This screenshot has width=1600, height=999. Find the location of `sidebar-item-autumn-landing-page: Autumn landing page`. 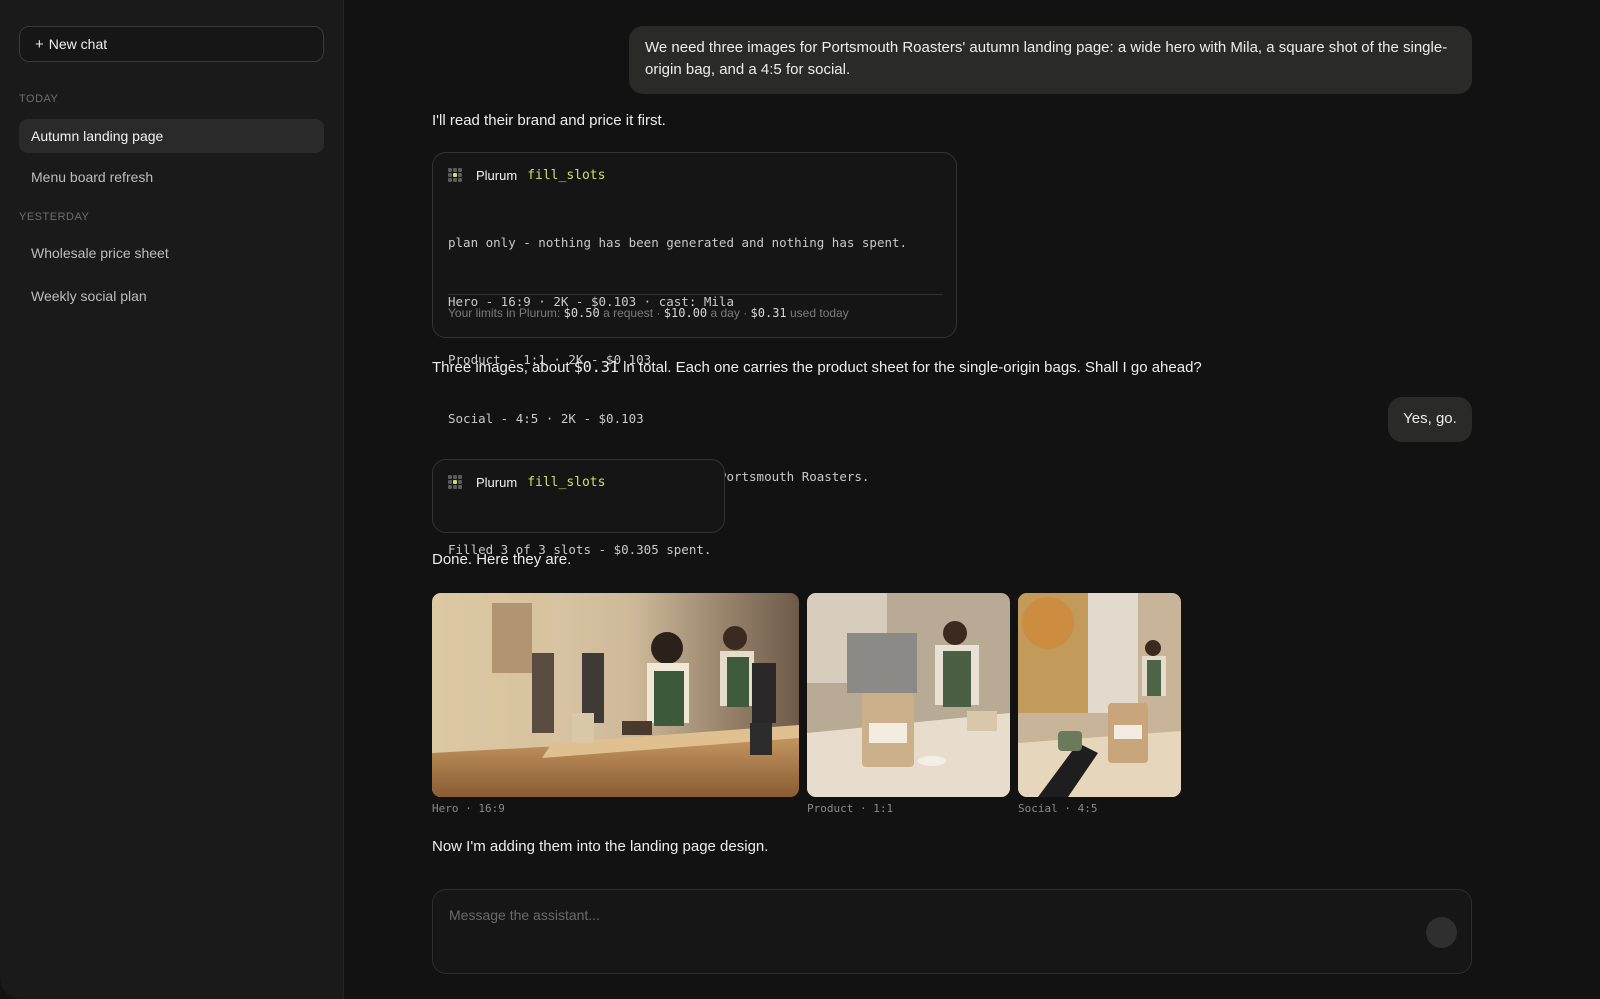

sidebar-item-autumn-landing-page: Autumn landing page is located at coordinates (171, 136).